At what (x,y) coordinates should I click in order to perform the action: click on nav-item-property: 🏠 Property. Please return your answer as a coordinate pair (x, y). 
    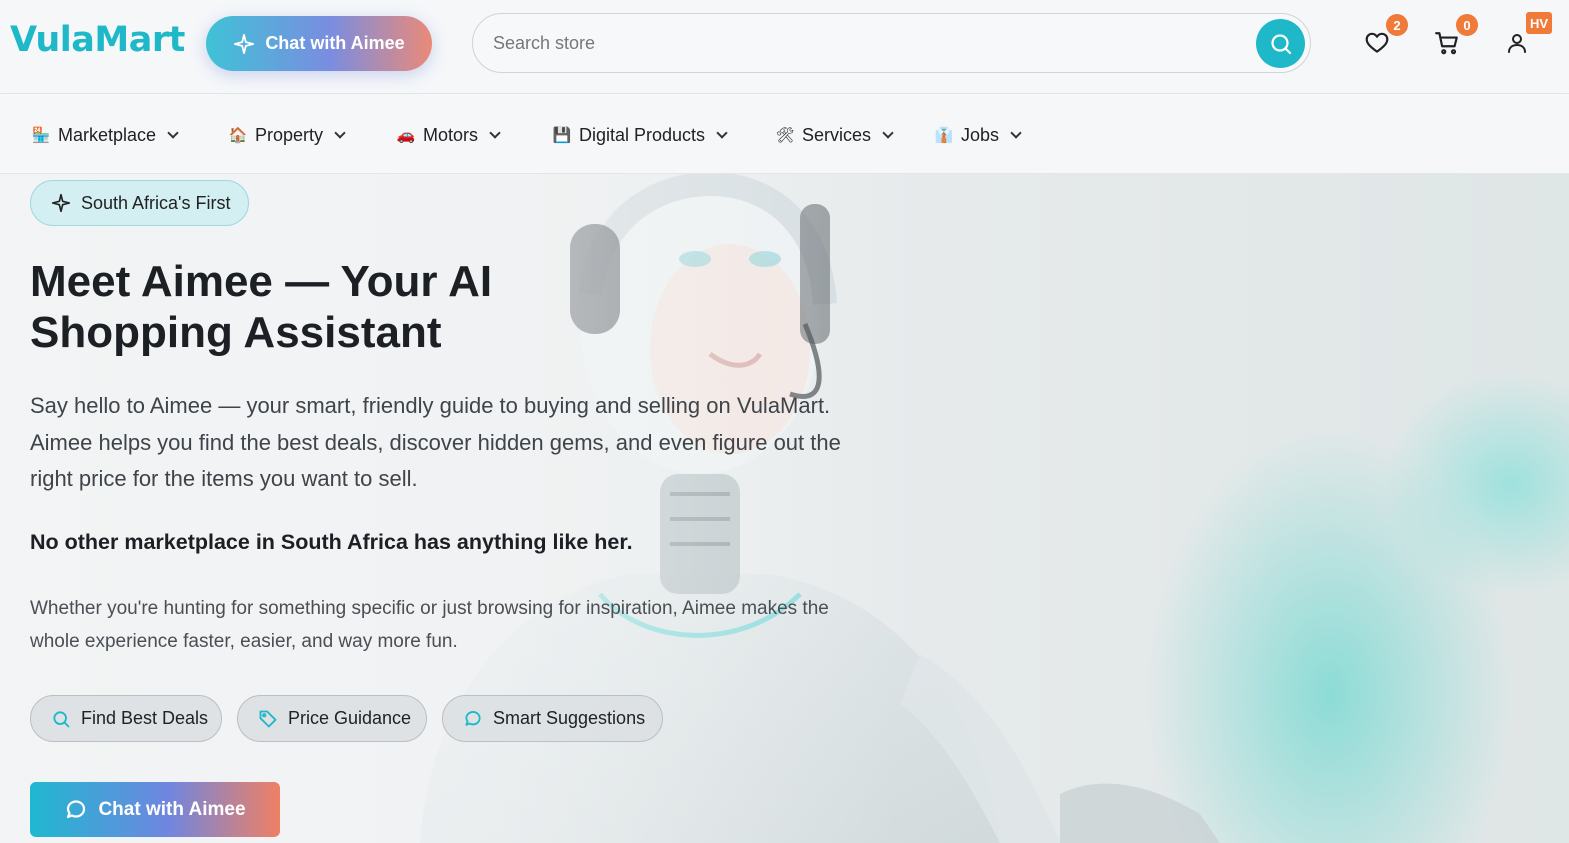
    Looking at the image, I should click on (287, 135).